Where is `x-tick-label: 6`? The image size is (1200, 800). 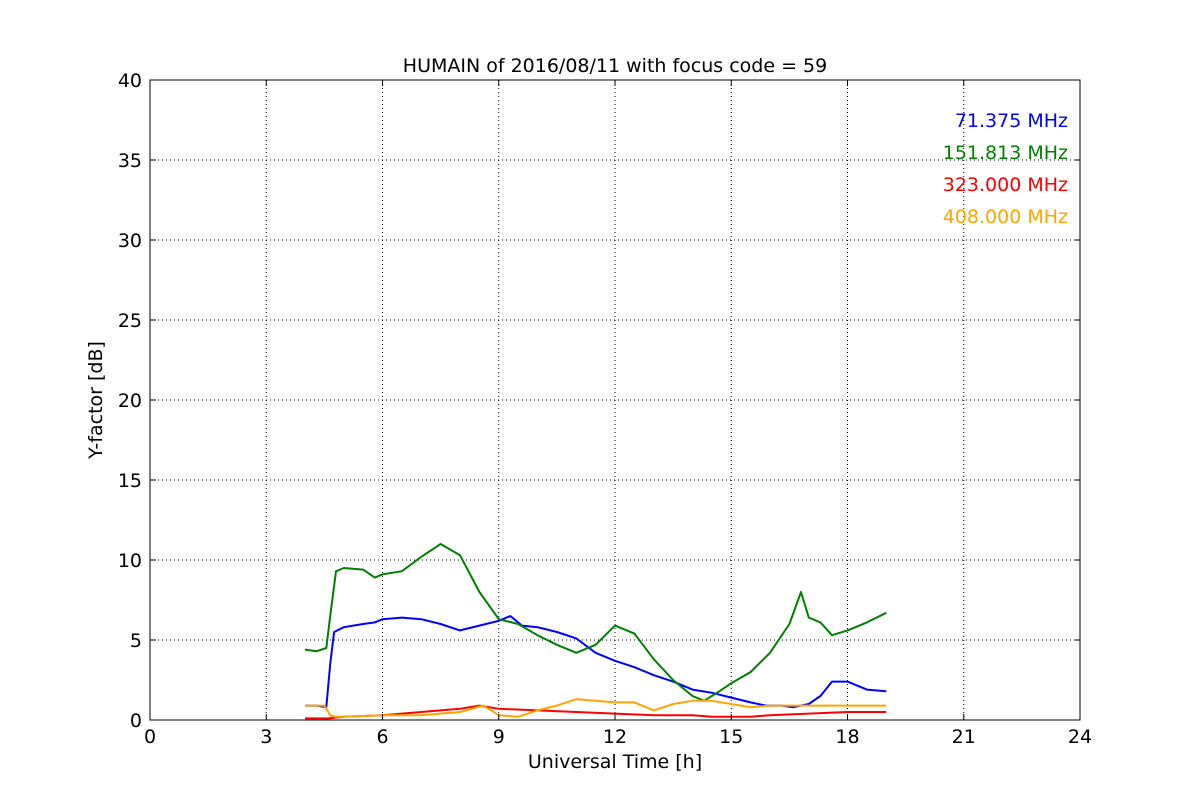 x-tick-label: 6 is located at coordinates (382, 737).